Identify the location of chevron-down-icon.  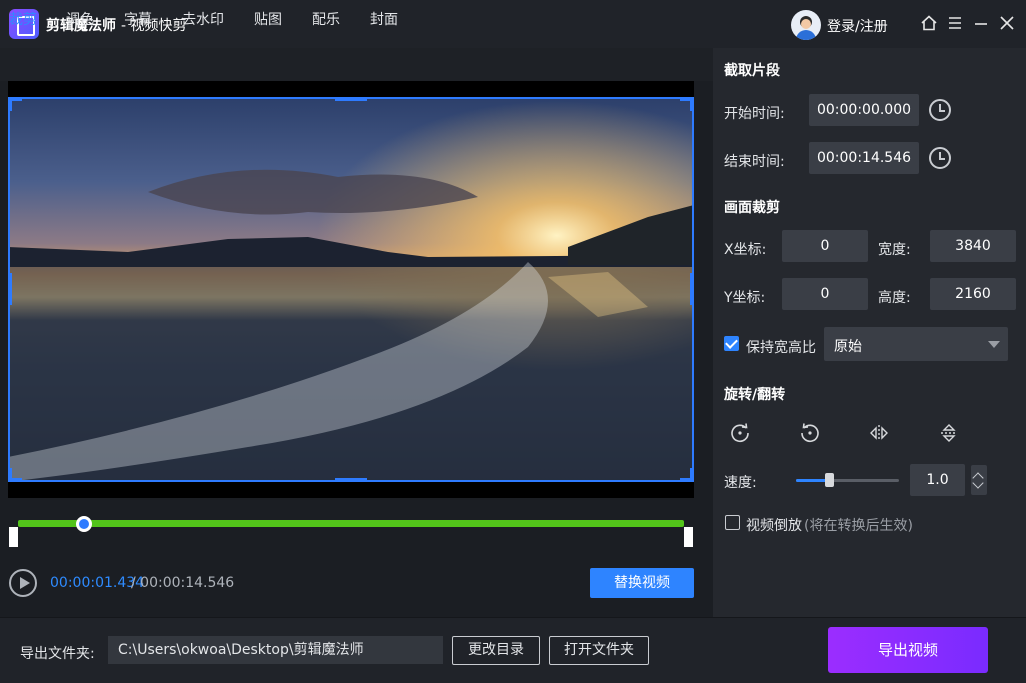
(994, 344).